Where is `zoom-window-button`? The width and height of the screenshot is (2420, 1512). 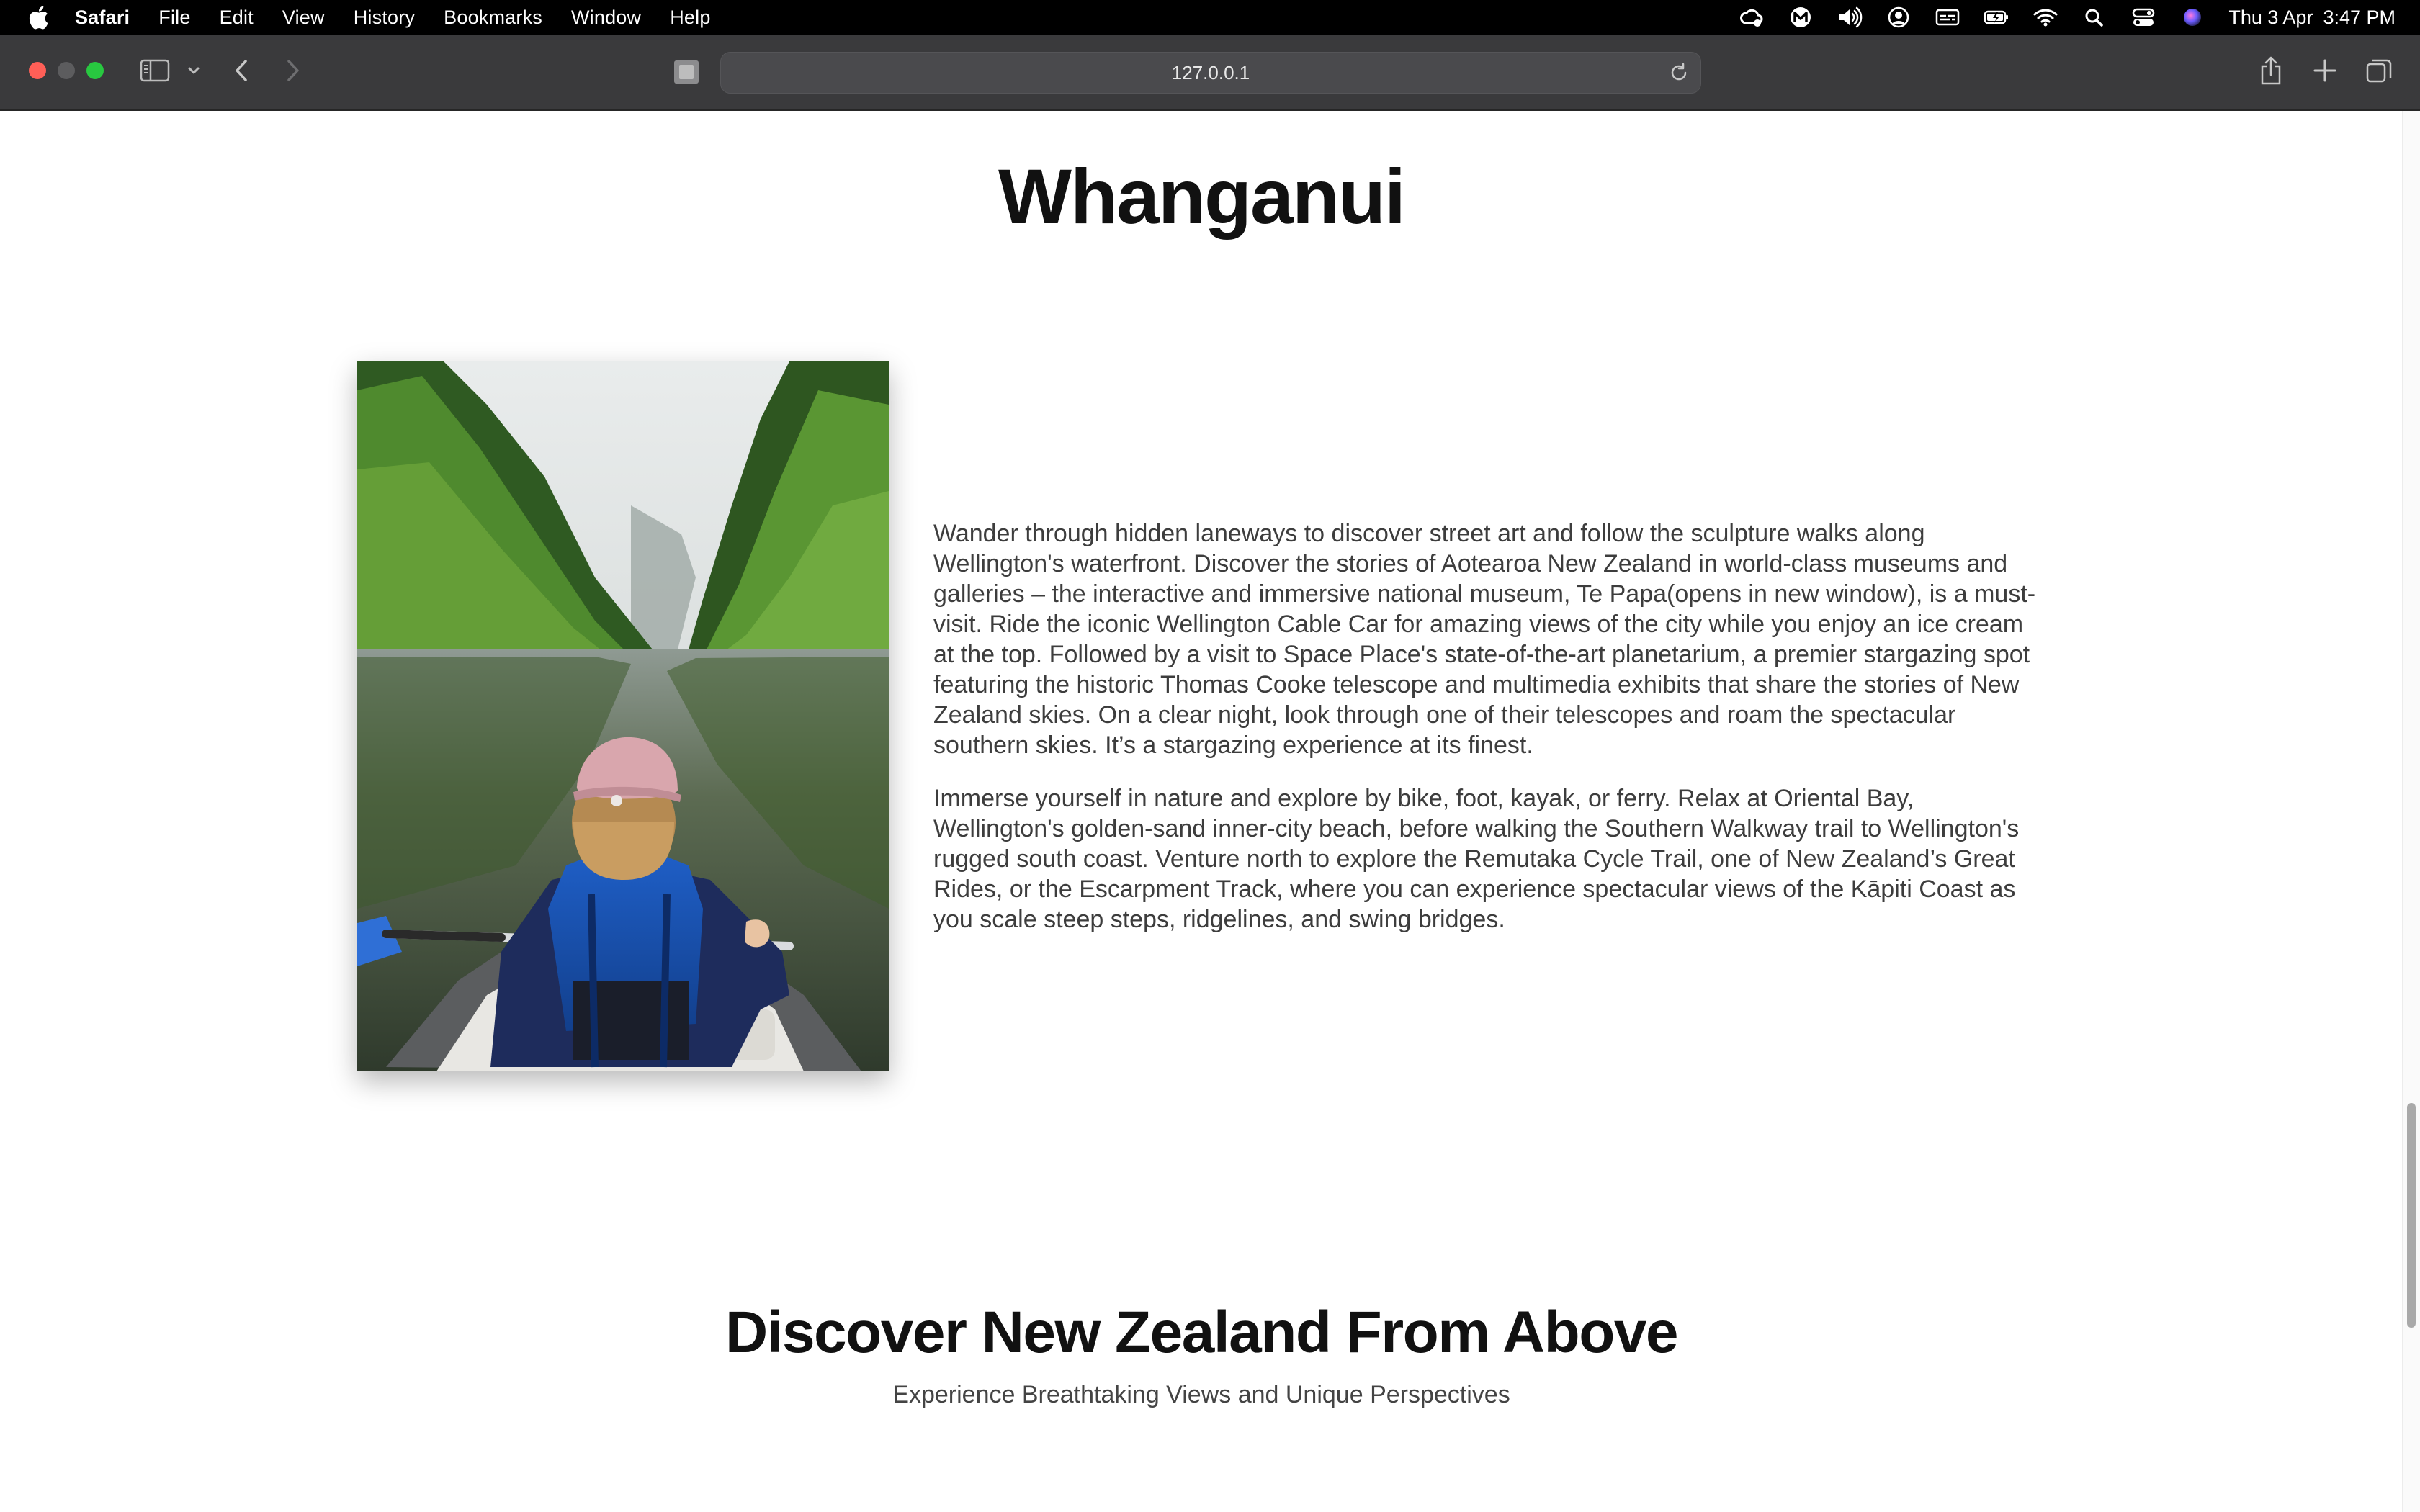
zoom-window-button is located at coordinates (95, 70).